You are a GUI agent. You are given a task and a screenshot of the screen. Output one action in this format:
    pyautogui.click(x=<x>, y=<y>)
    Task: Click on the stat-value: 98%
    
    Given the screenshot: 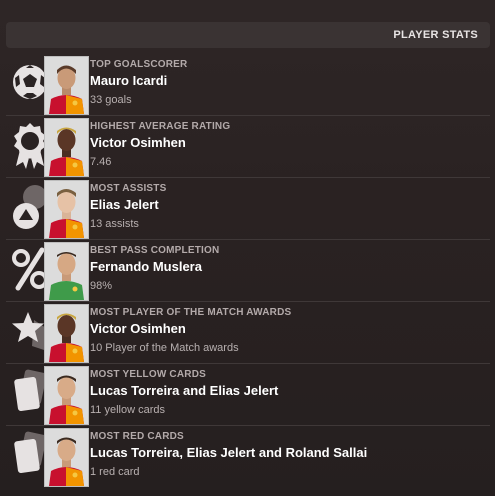 What is the action you would take?
    pyautogui.click(x=101, y=286)
    